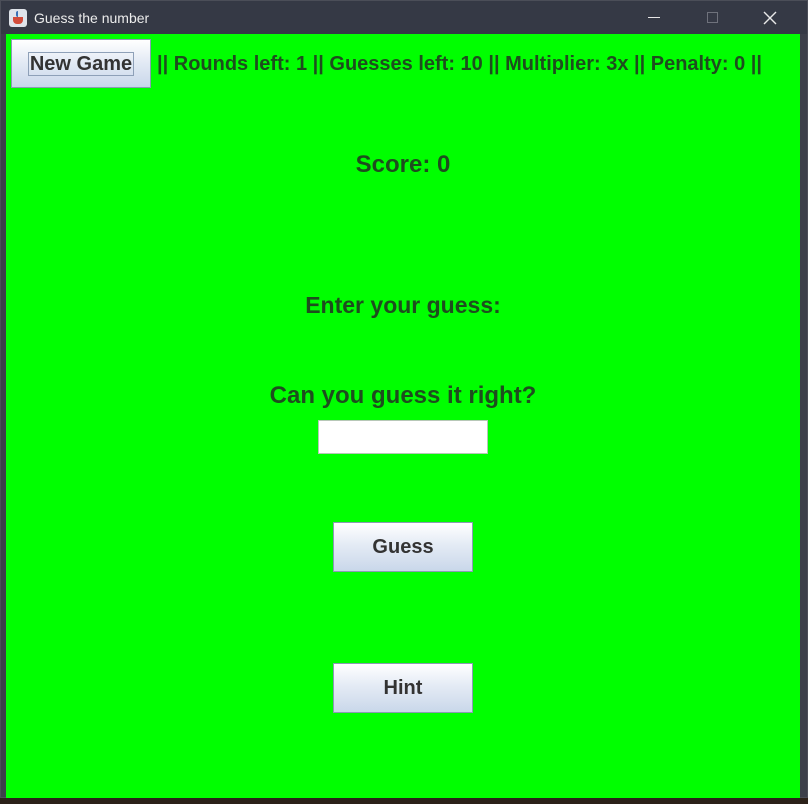 The image size is (808, 804). I want to click on guess-input, so click(403, 437).